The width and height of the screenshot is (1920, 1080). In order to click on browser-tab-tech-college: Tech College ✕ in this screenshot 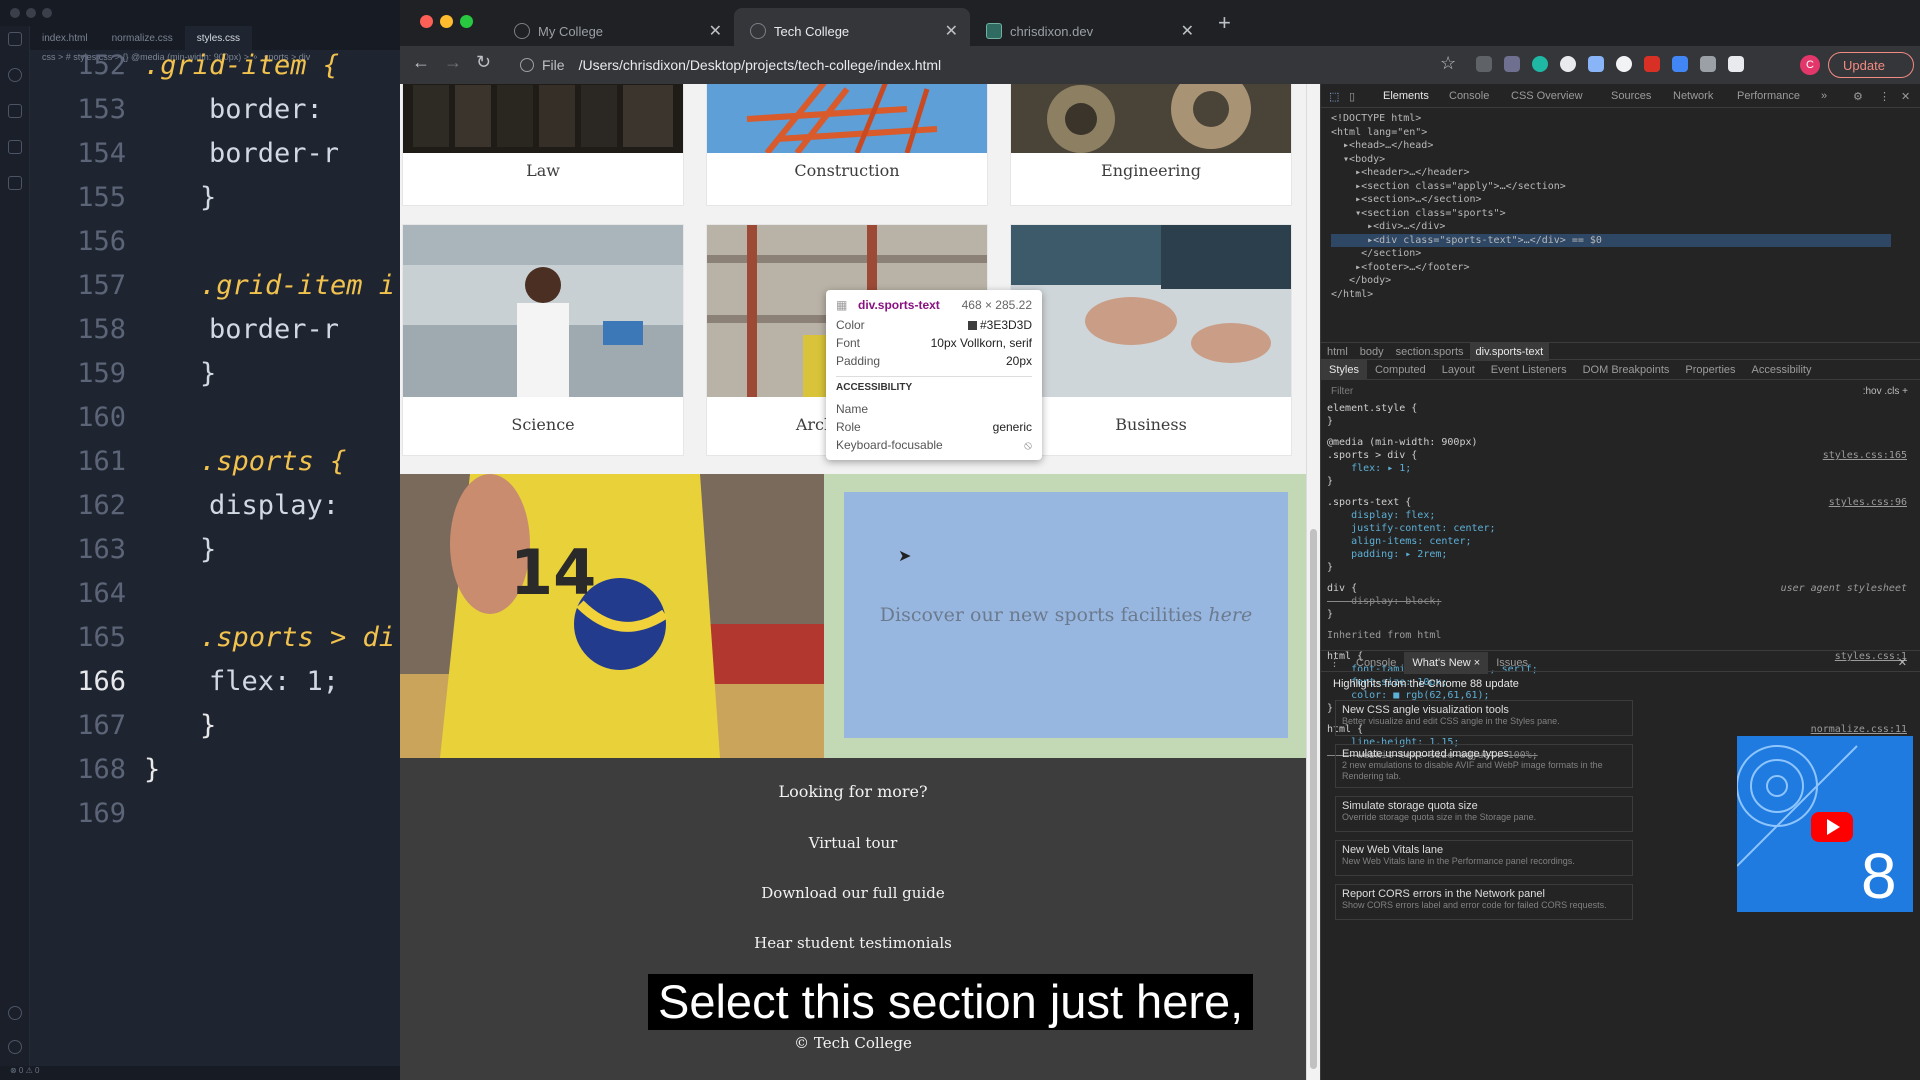, I will do `click(852, 27)`.